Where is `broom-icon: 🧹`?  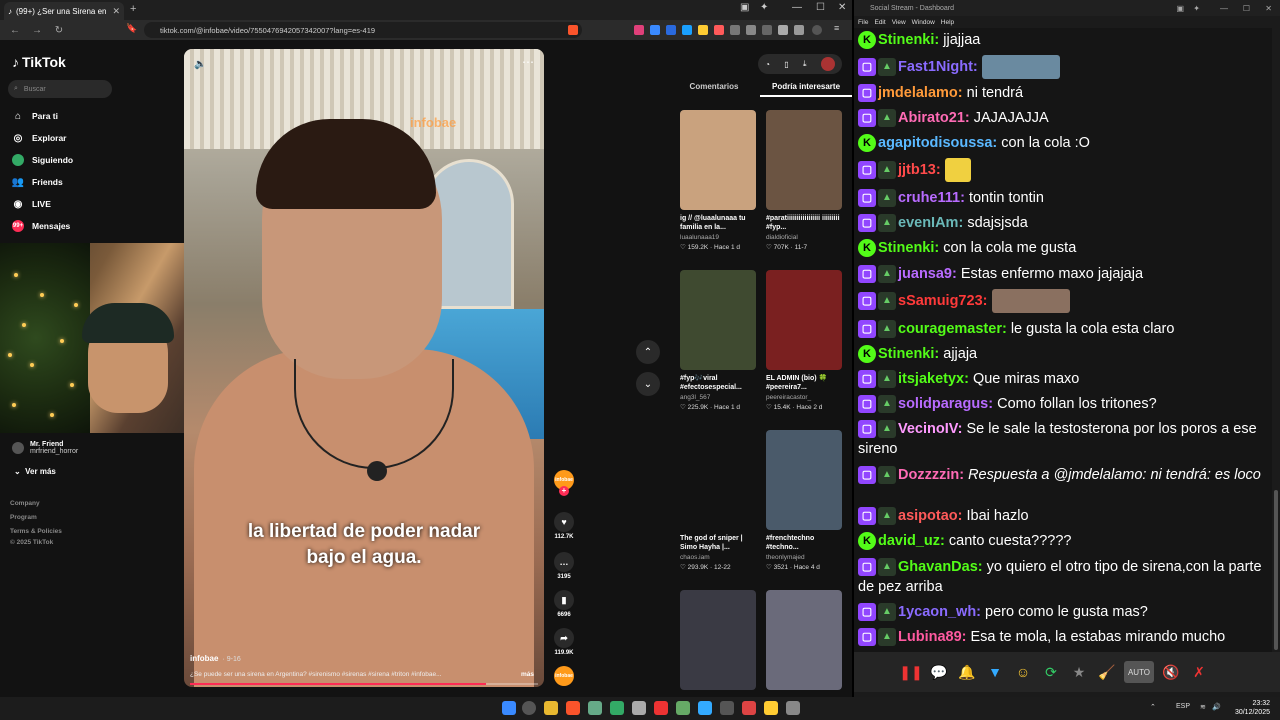 broom-icon: 🧹 is located at coordinates (1107, 672).